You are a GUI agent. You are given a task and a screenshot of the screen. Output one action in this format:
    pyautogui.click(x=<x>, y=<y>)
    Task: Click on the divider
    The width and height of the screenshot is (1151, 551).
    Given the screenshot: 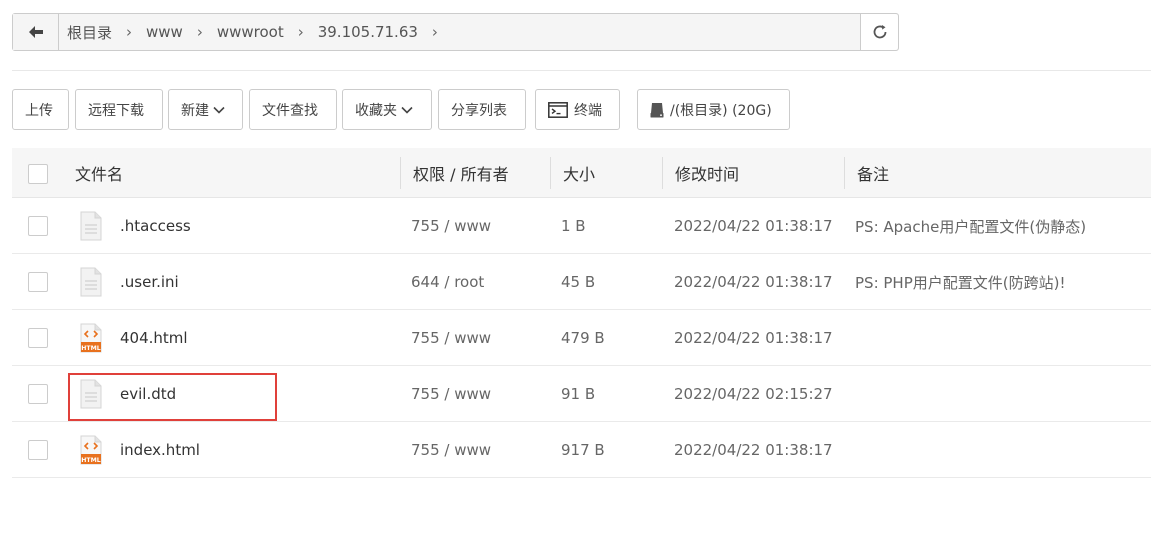 What is the action you would take?
    pyautogui.click(x=581, y=70)
    